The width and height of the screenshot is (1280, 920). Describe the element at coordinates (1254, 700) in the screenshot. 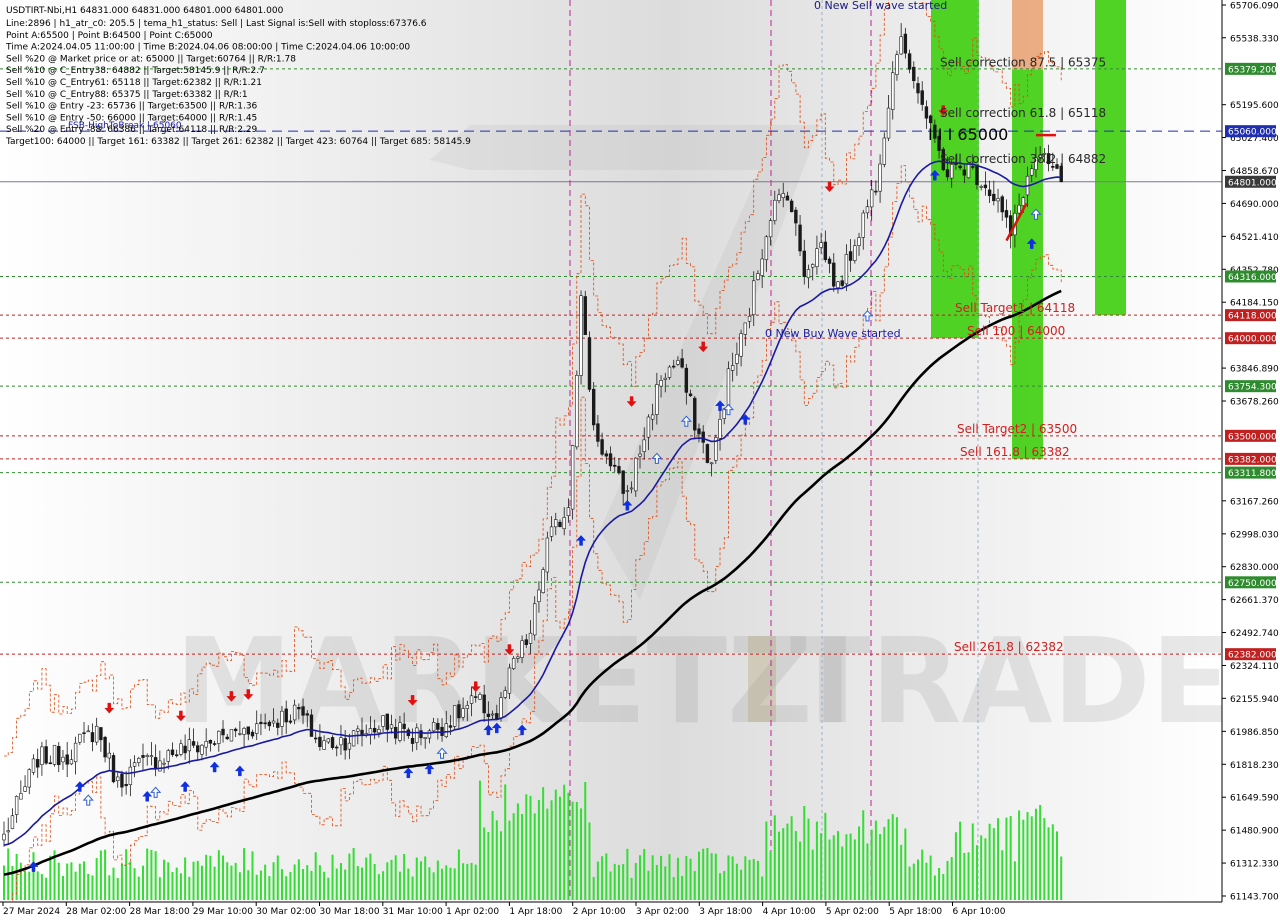

I see `price-tick-label: 62155.940` at that location.